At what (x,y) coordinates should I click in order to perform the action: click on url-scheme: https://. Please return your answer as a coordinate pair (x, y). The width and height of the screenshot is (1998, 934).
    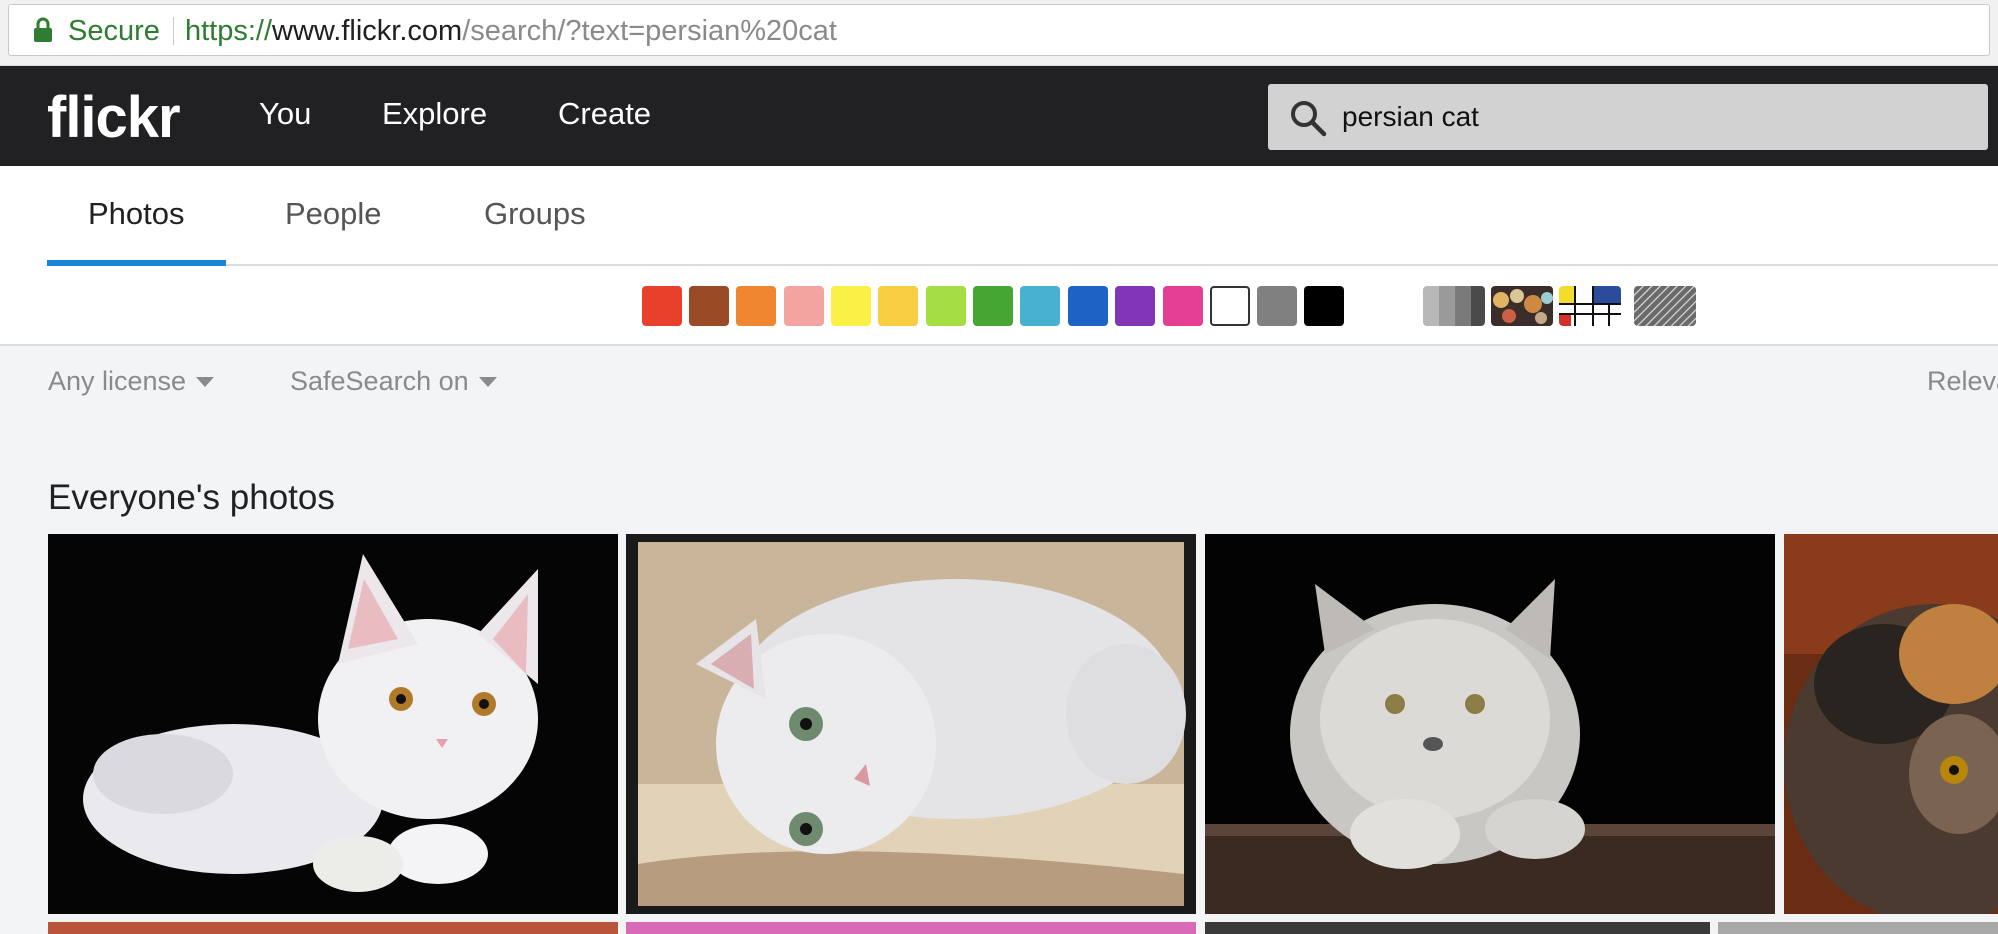
    Looking at the image, I should click on (229, 31).